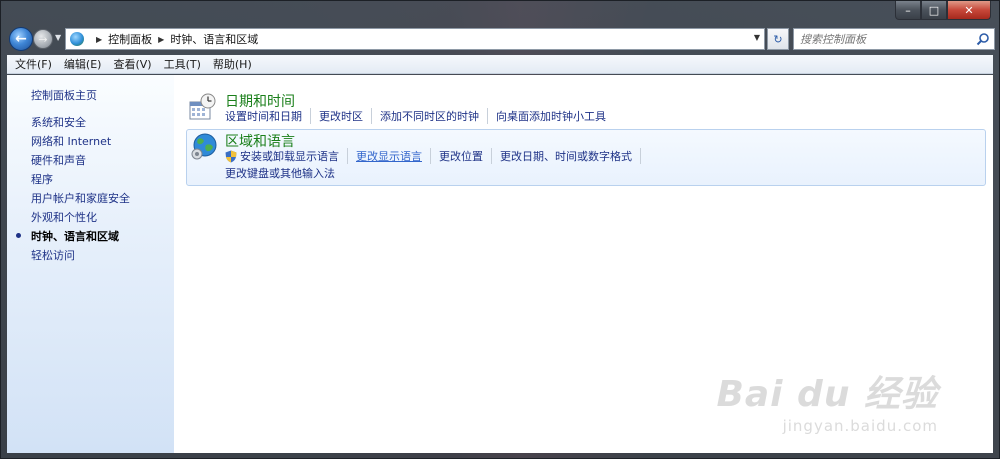  What do you see at coordinates (860, 426) in the screenshot?
I see `baidu-watermark-url: jingyan.baidu.com` at bounding box center [860, 426].